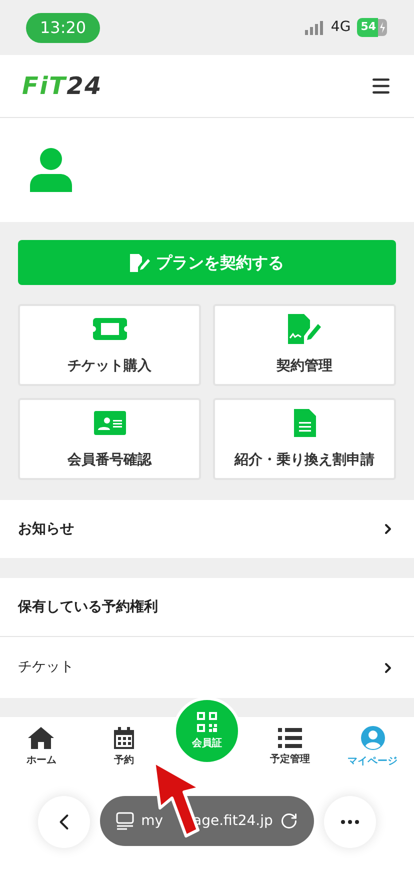 The height and width of the screenshot is (896, 414). What do you see at coordinates (314, 27) in the screenshot?
I see `signal-icon` at bounding box center [314, 27].